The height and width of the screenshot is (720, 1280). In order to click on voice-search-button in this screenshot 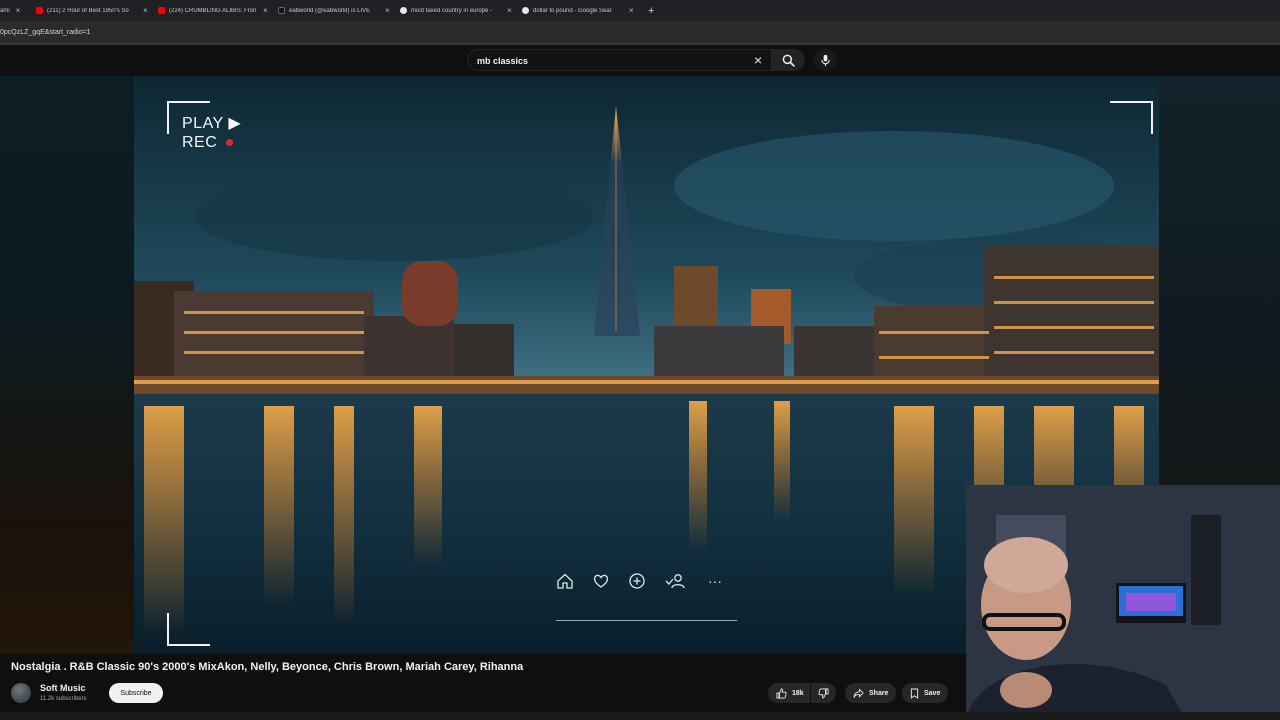, I will do `click(825, 60)`.